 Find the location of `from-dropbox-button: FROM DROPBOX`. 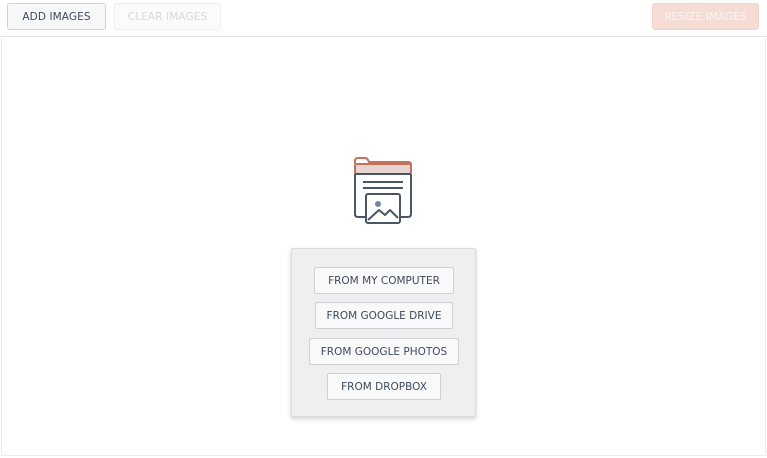

from-dropbox-button: FROM DROPBOX is located at coordinates (384, 386).